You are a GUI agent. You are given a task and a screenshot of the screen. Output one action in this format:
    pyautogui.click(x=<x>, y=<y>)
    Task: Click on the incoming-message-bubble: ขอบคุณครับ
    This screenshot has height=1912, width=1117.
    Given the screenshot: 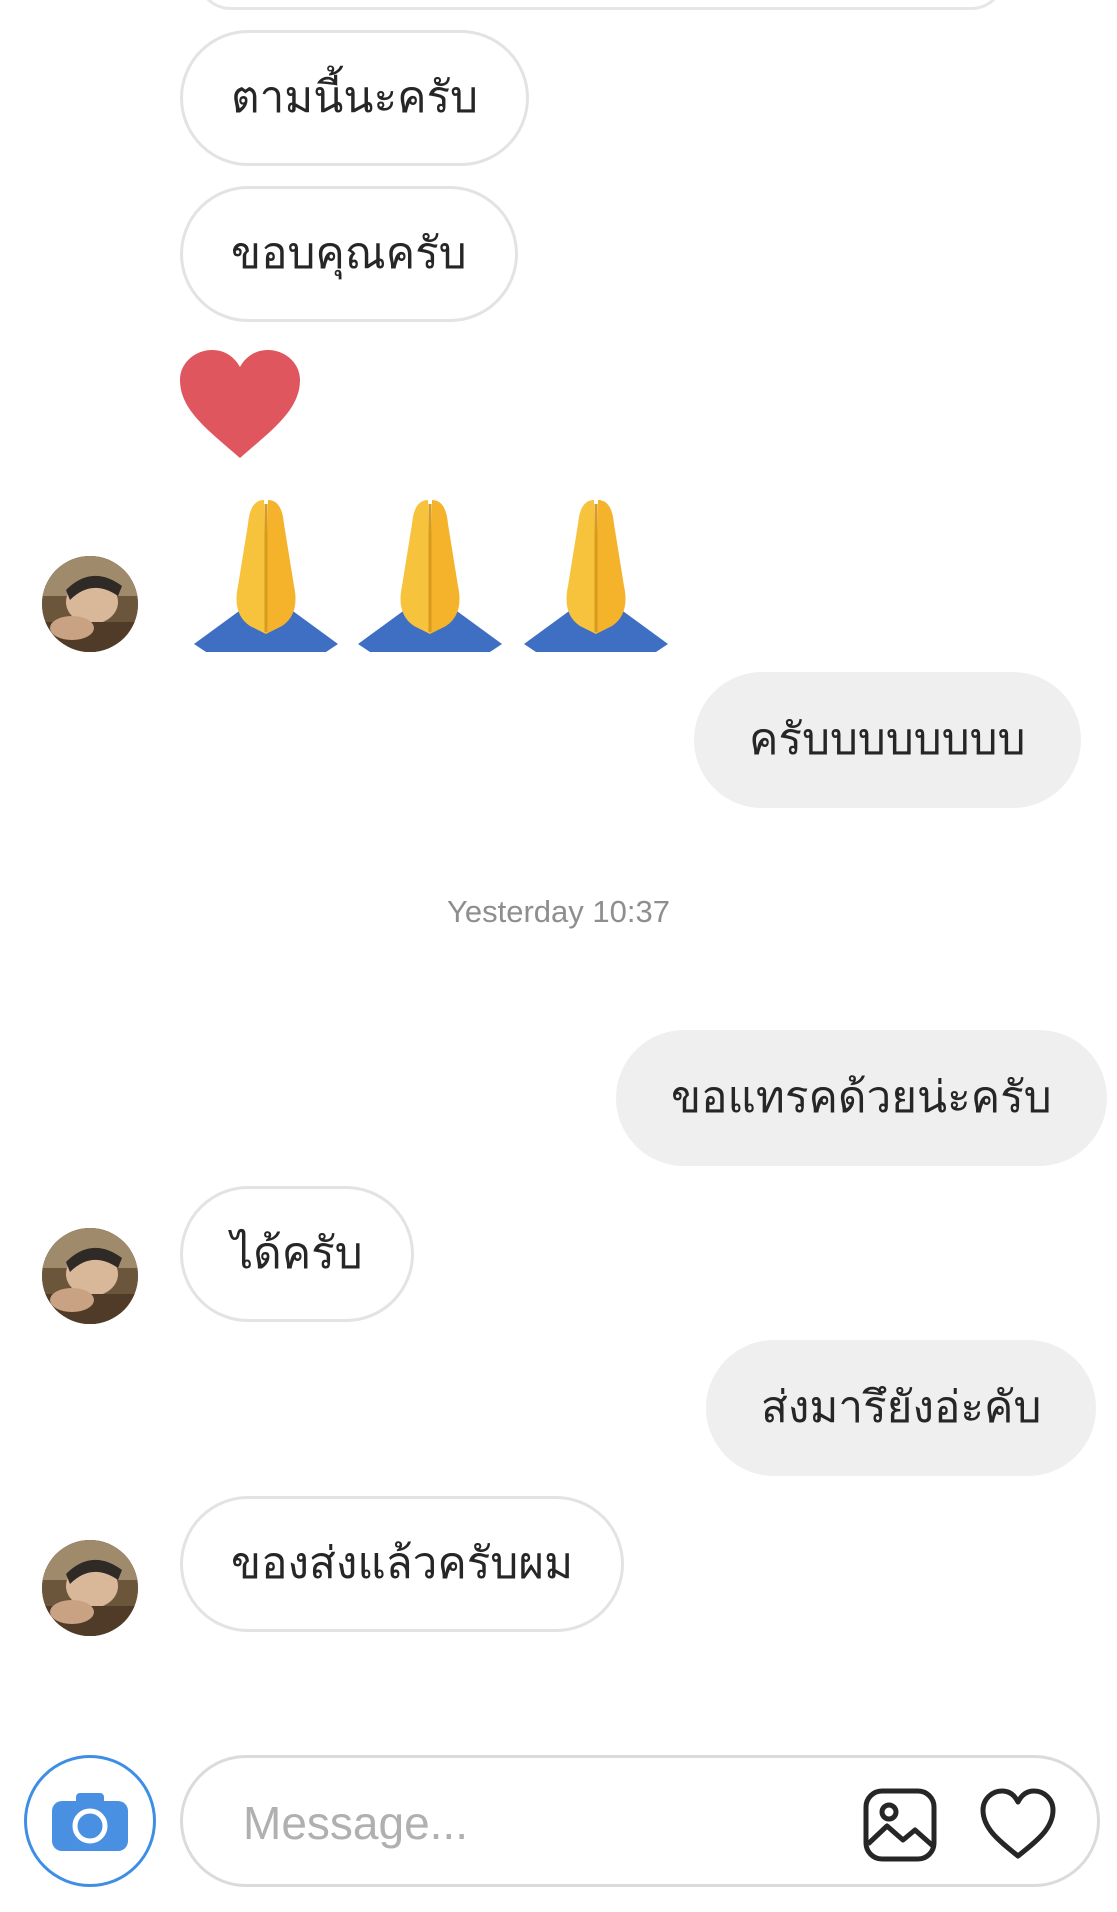 What is the action you would take?
    pyautogui.click(x=349, y=254)
    